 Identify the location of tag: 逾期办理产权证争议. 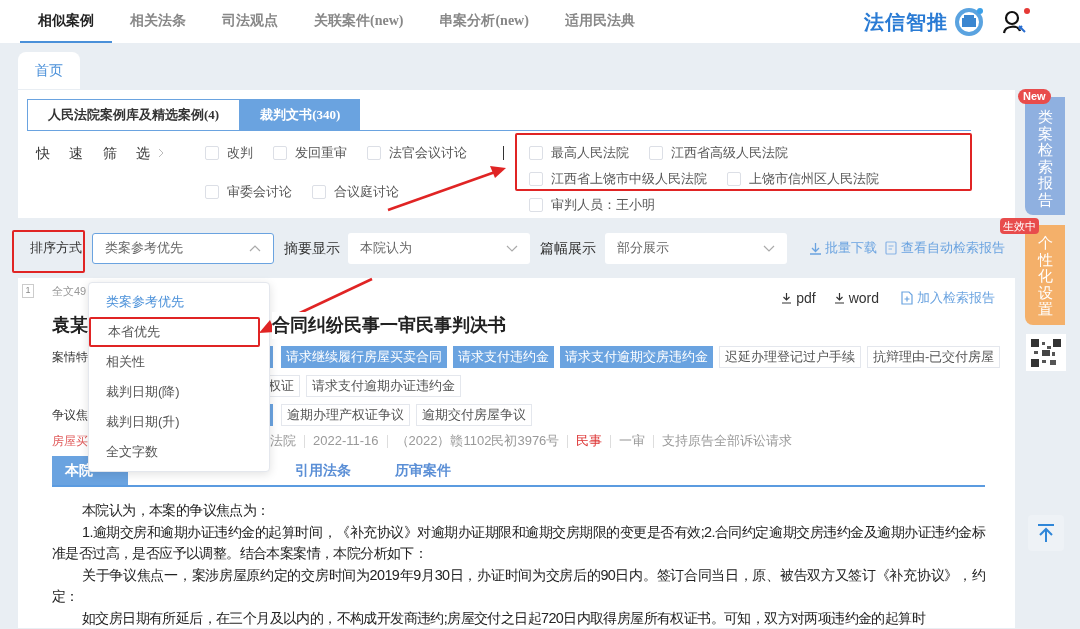
(345, 415).